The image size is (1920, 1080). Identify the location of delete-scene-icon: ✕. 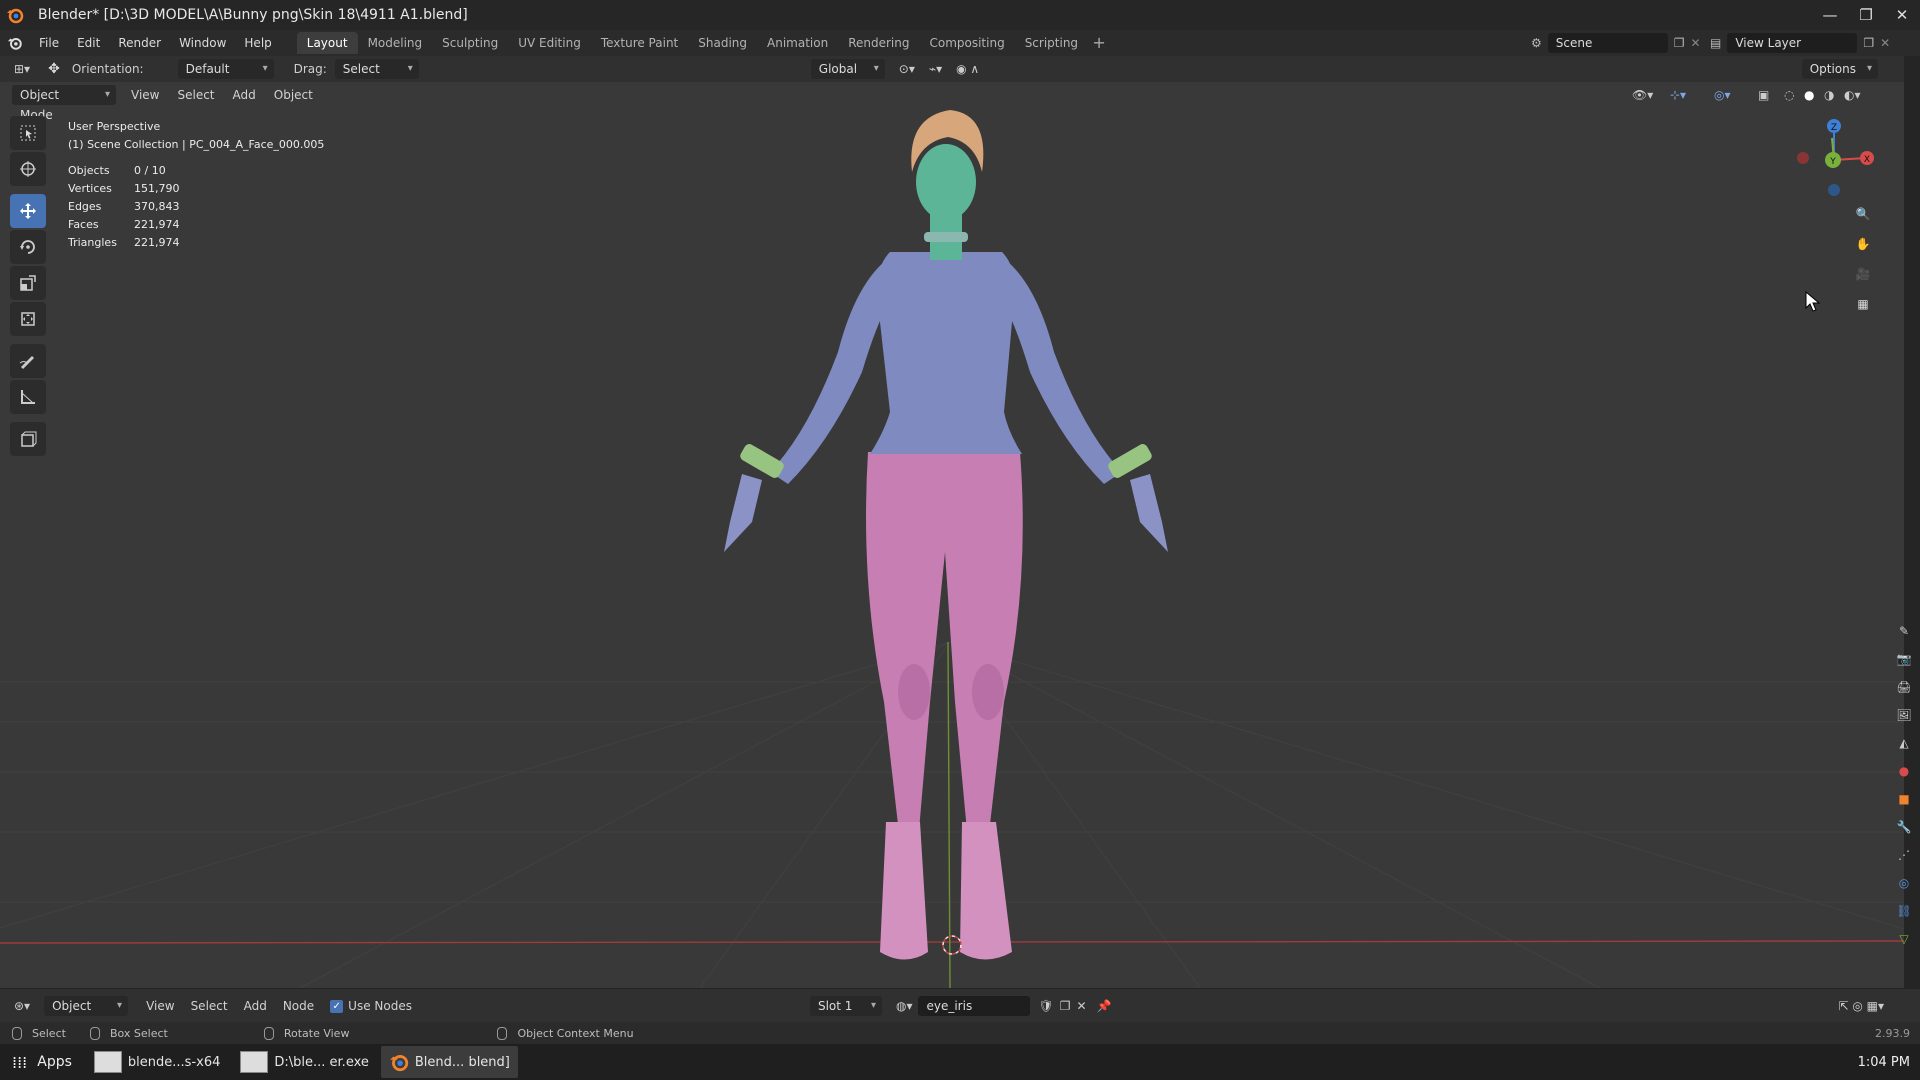
(1696, 43).